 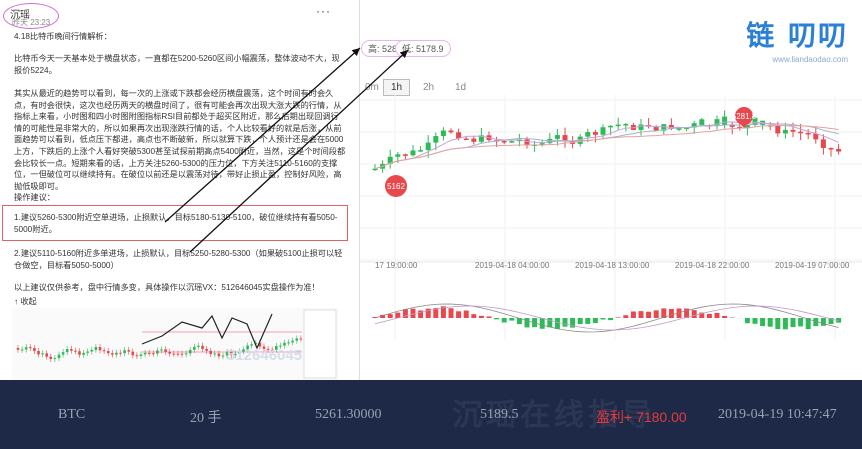 What do you see at coordinates (175, 344) in the screenshot?
I see `post-attached-chart-image: 512646045` at bounding box center [175, 344].